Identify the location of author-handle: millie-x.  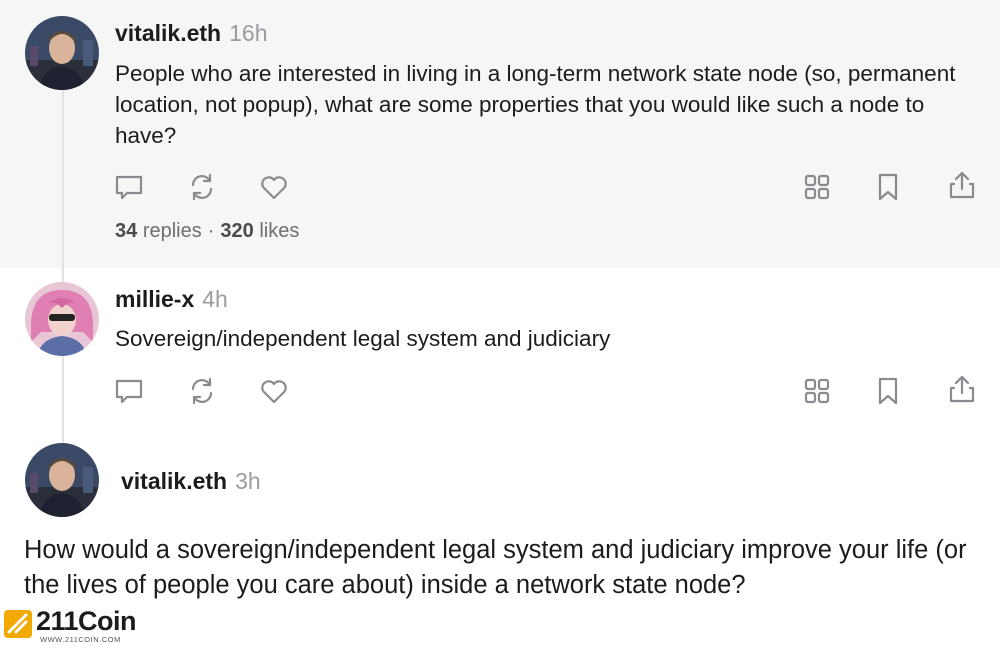
(154, 299).